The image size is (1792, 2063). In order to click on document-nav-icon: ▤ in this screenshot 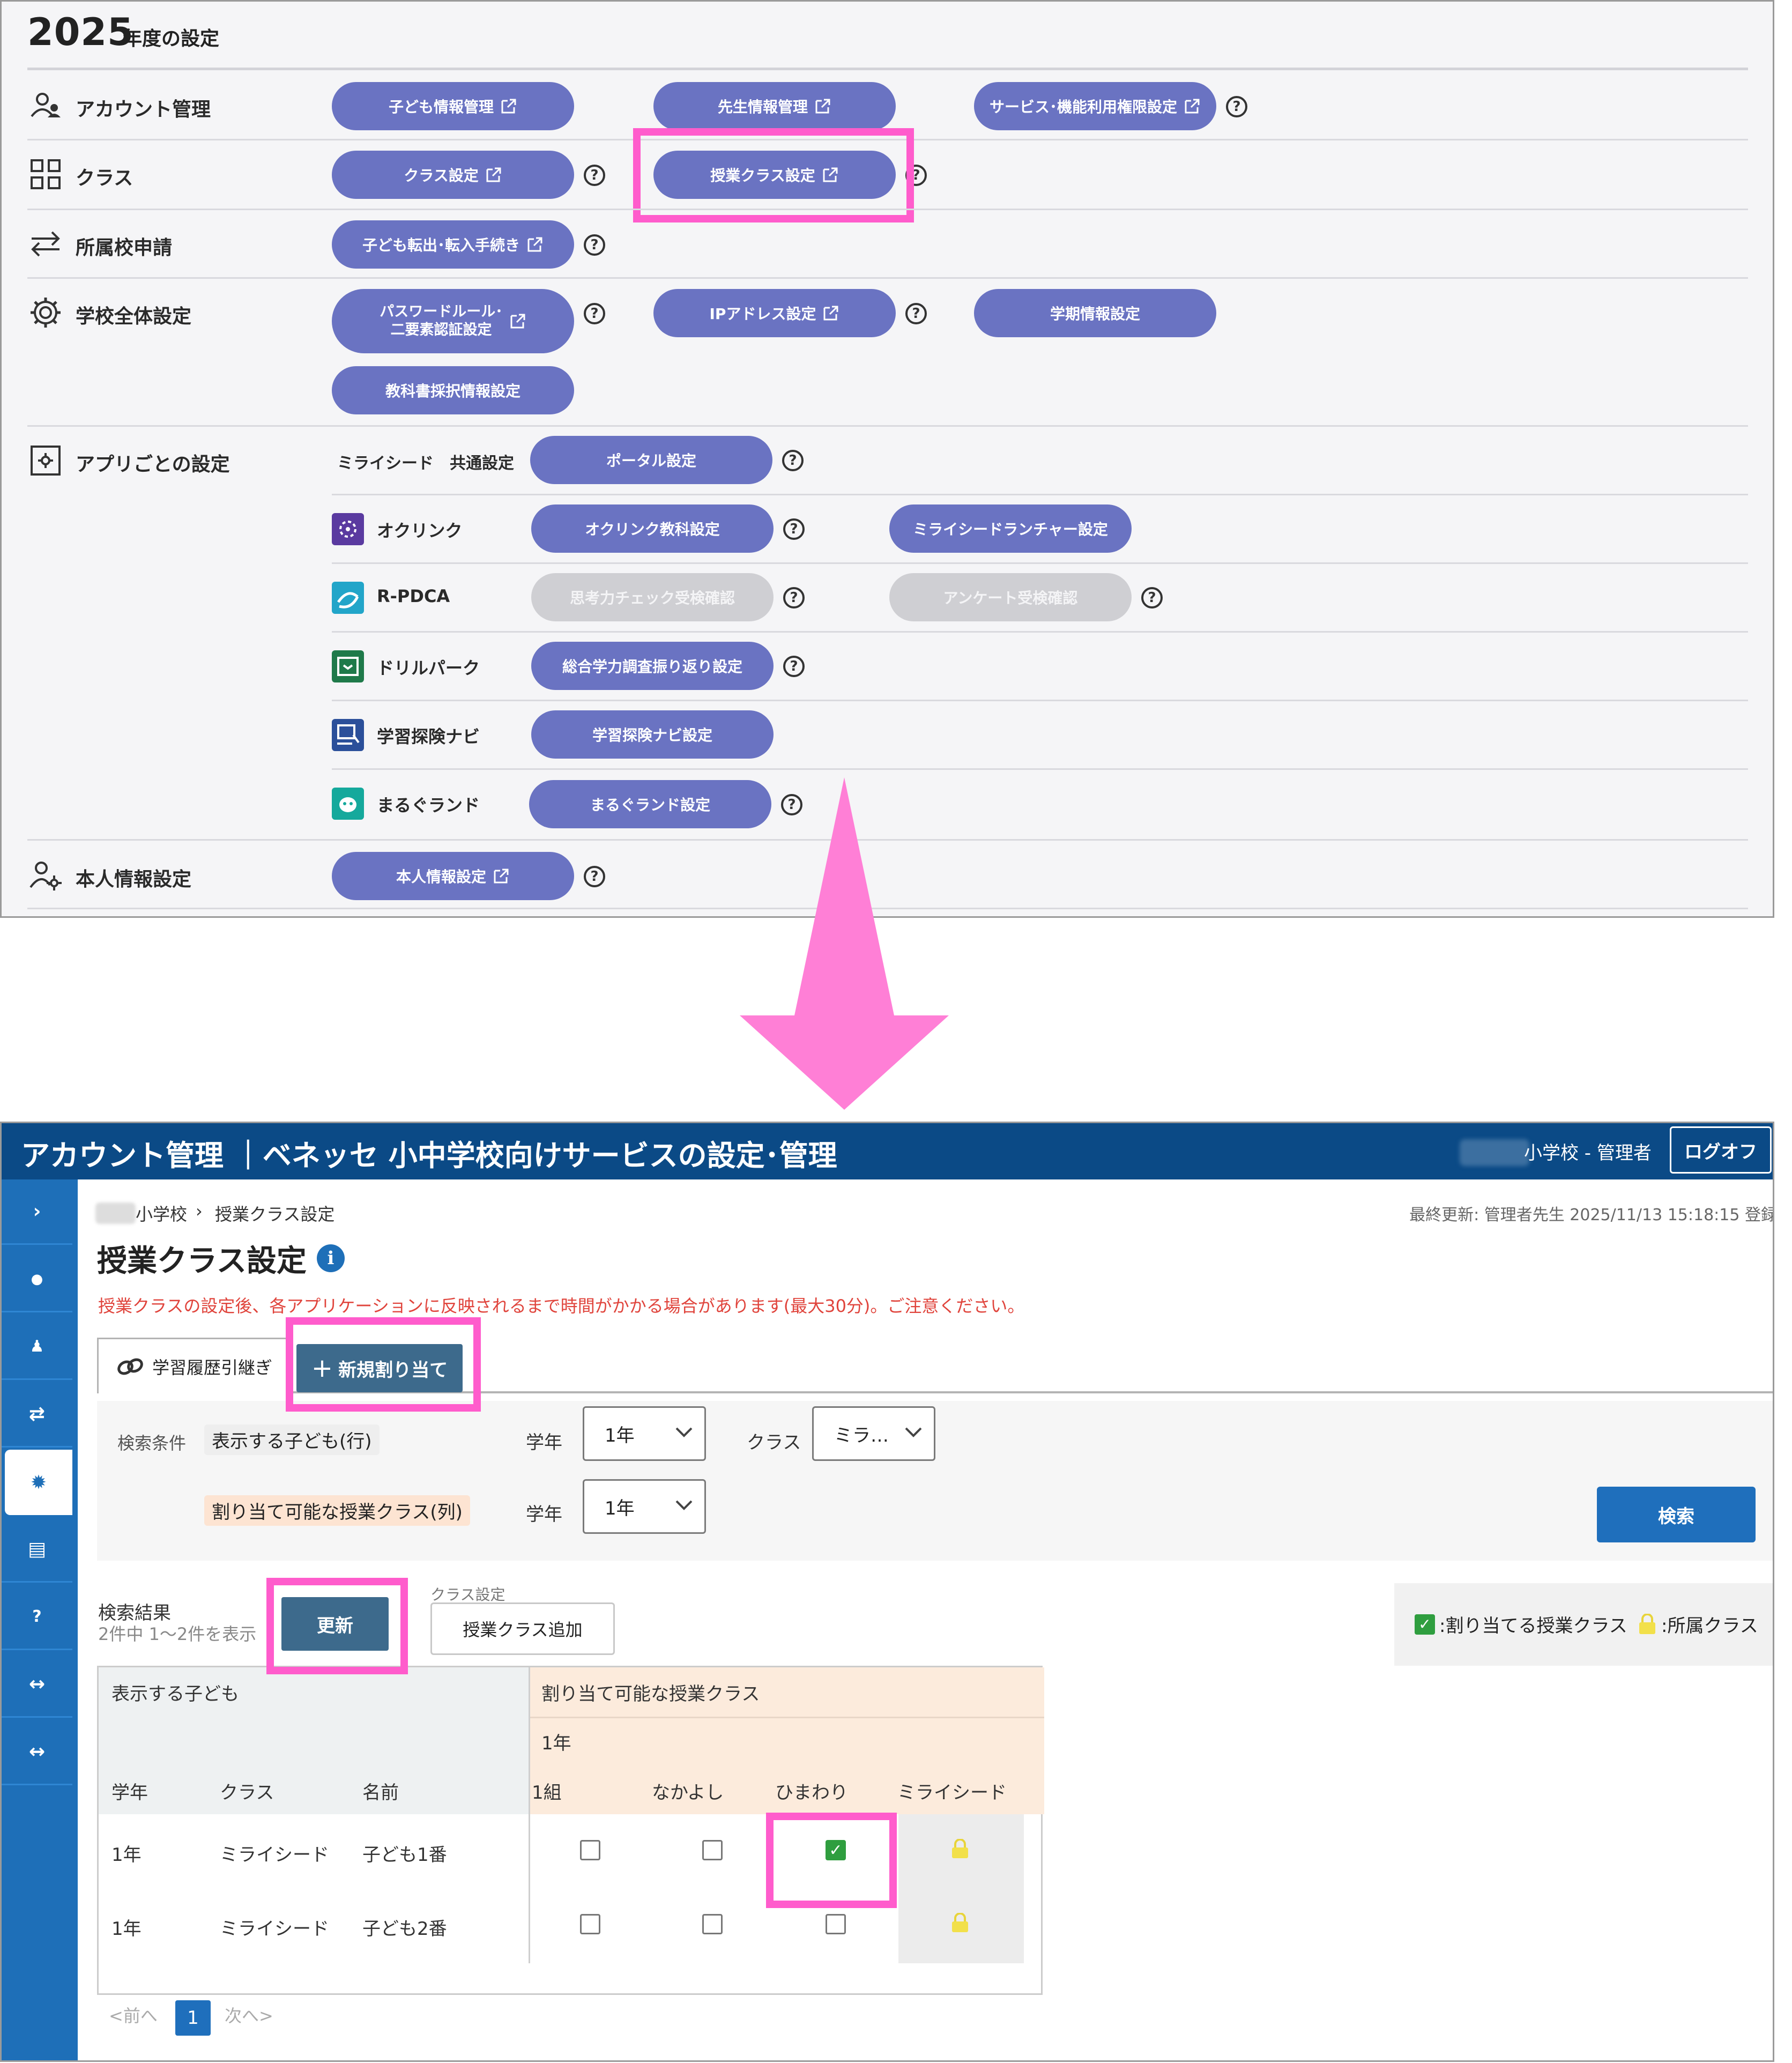, I will do `click(37, 1550)`.